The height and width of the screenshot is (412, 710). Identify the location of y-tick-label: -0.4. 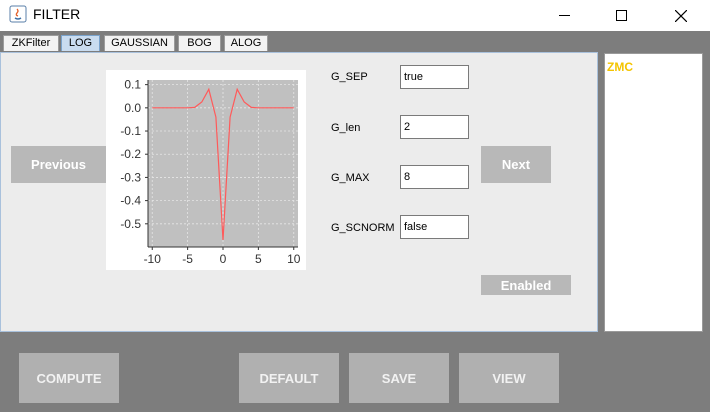
(130, 201).